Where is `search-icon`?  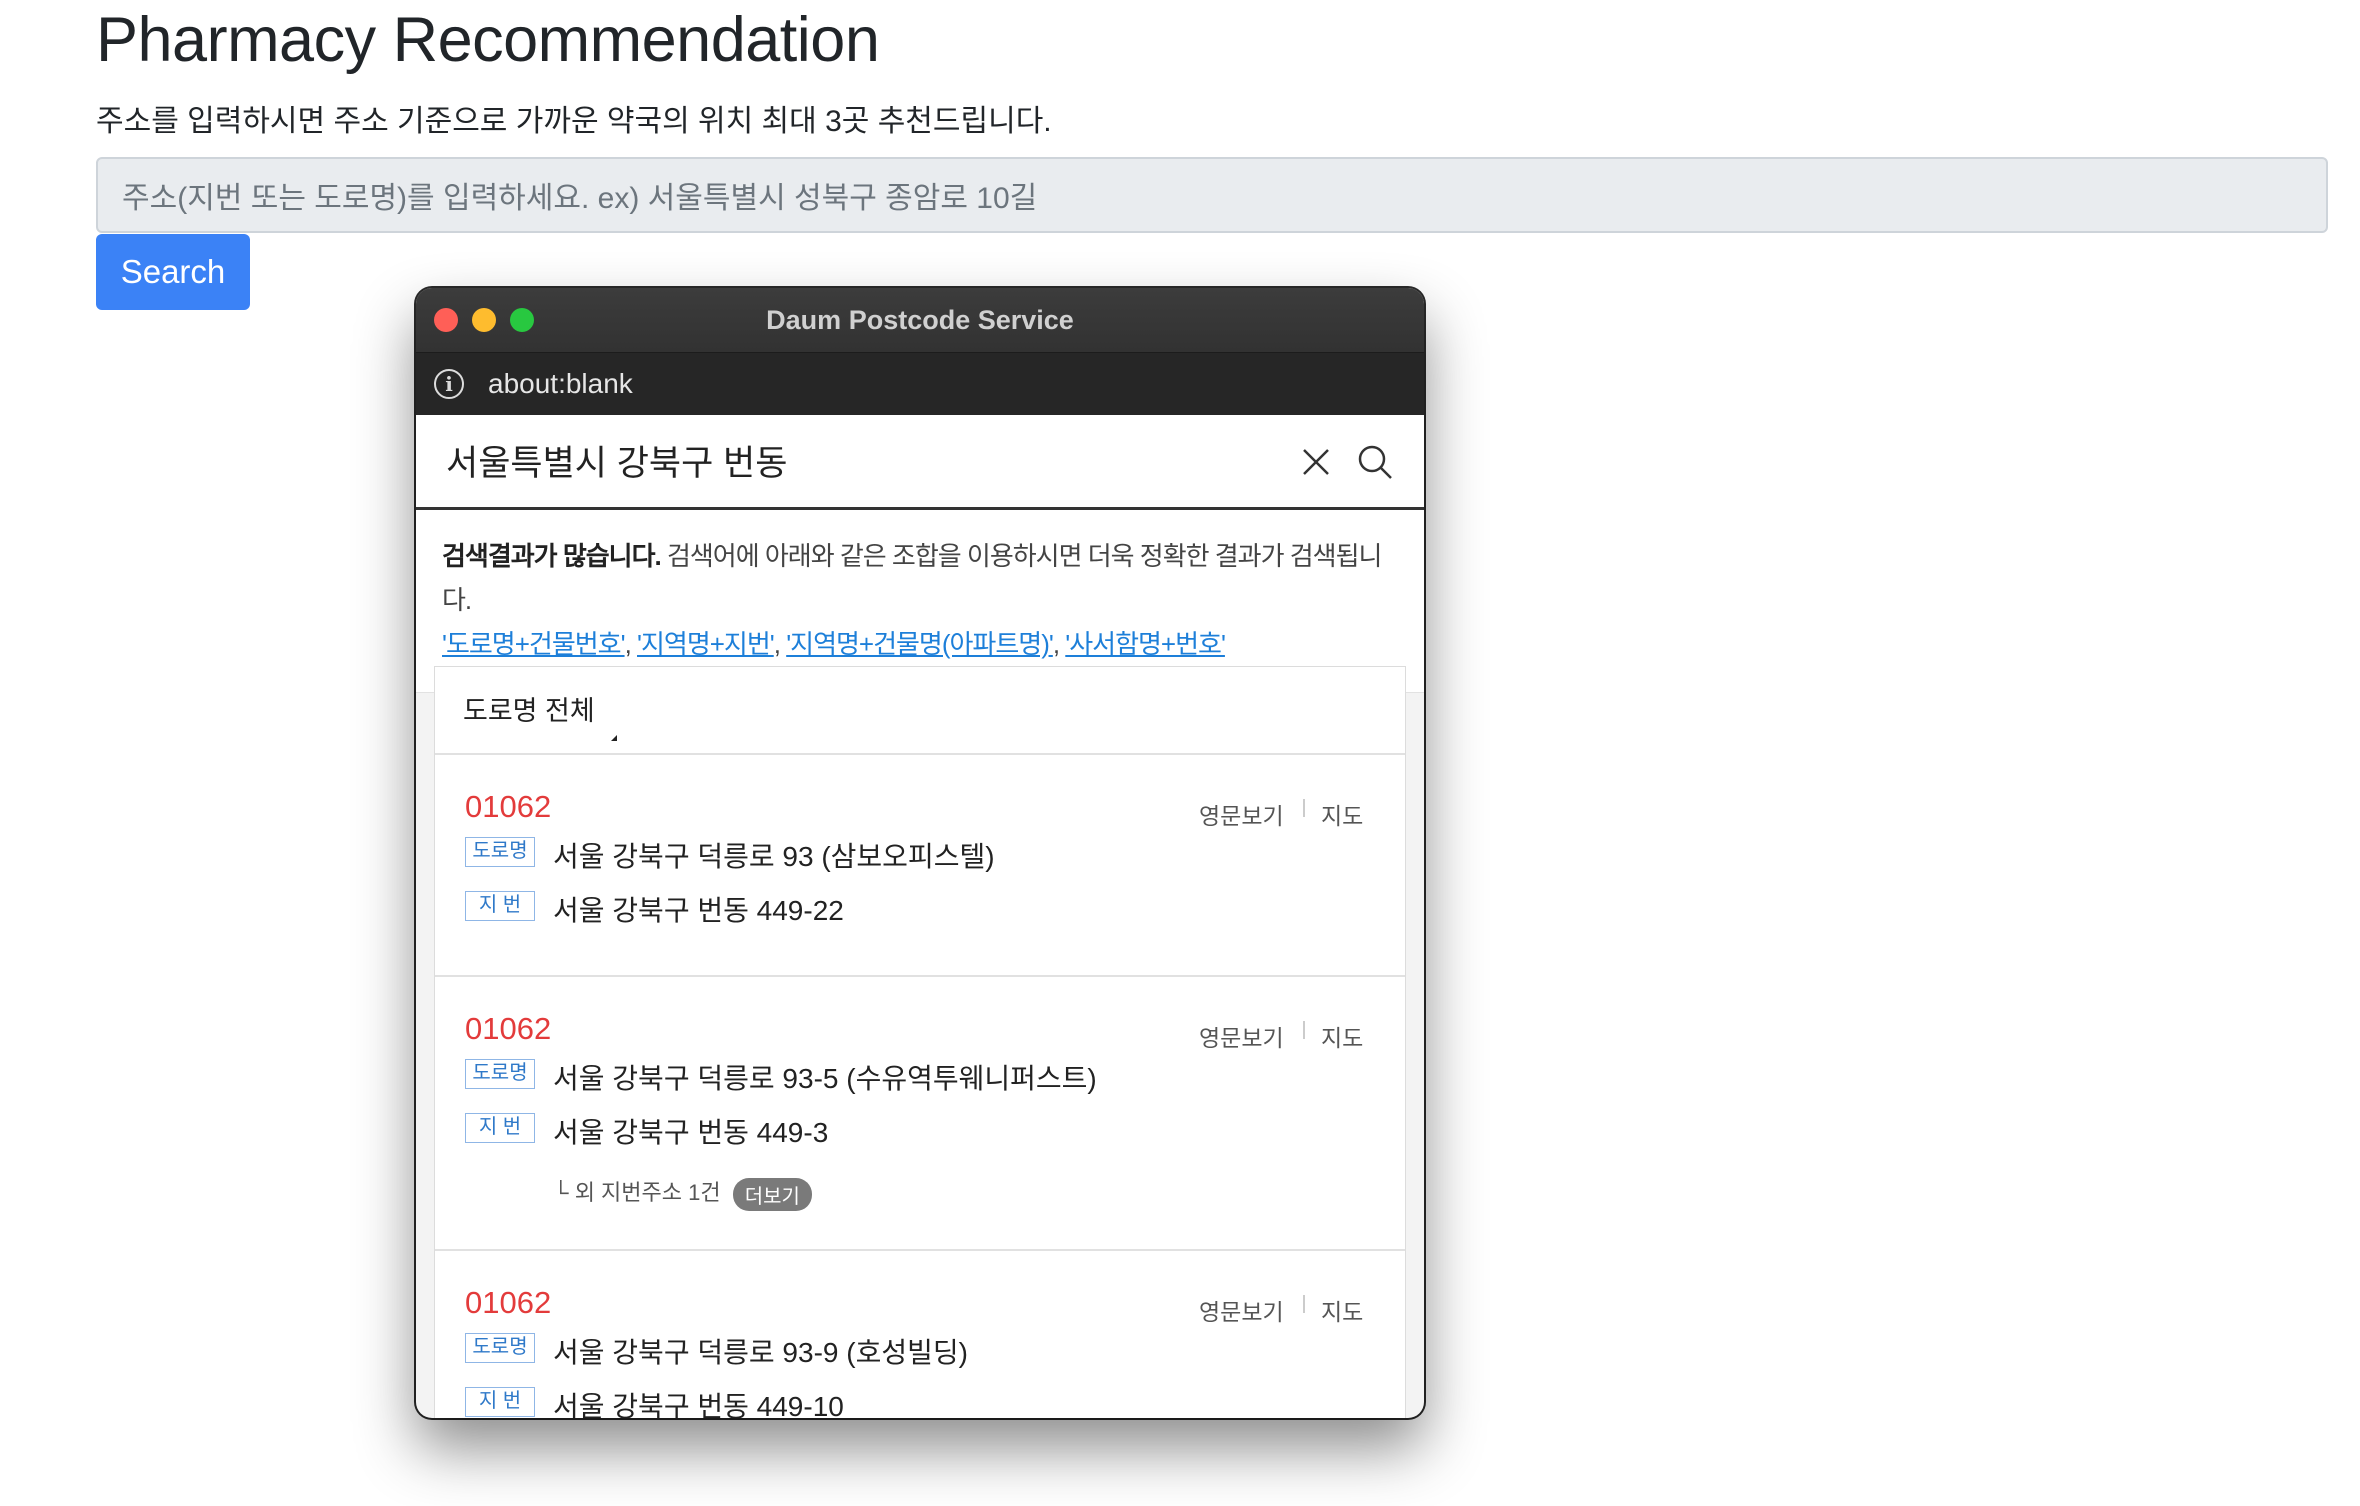
search-icon is located at coordinates (1375, 462).